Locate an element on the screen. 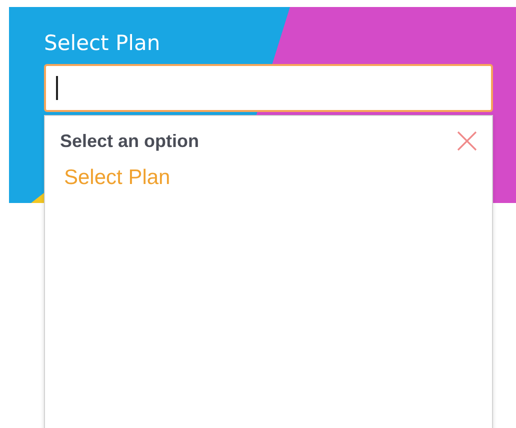  plan-input-field is located at coordinates (268, 88).